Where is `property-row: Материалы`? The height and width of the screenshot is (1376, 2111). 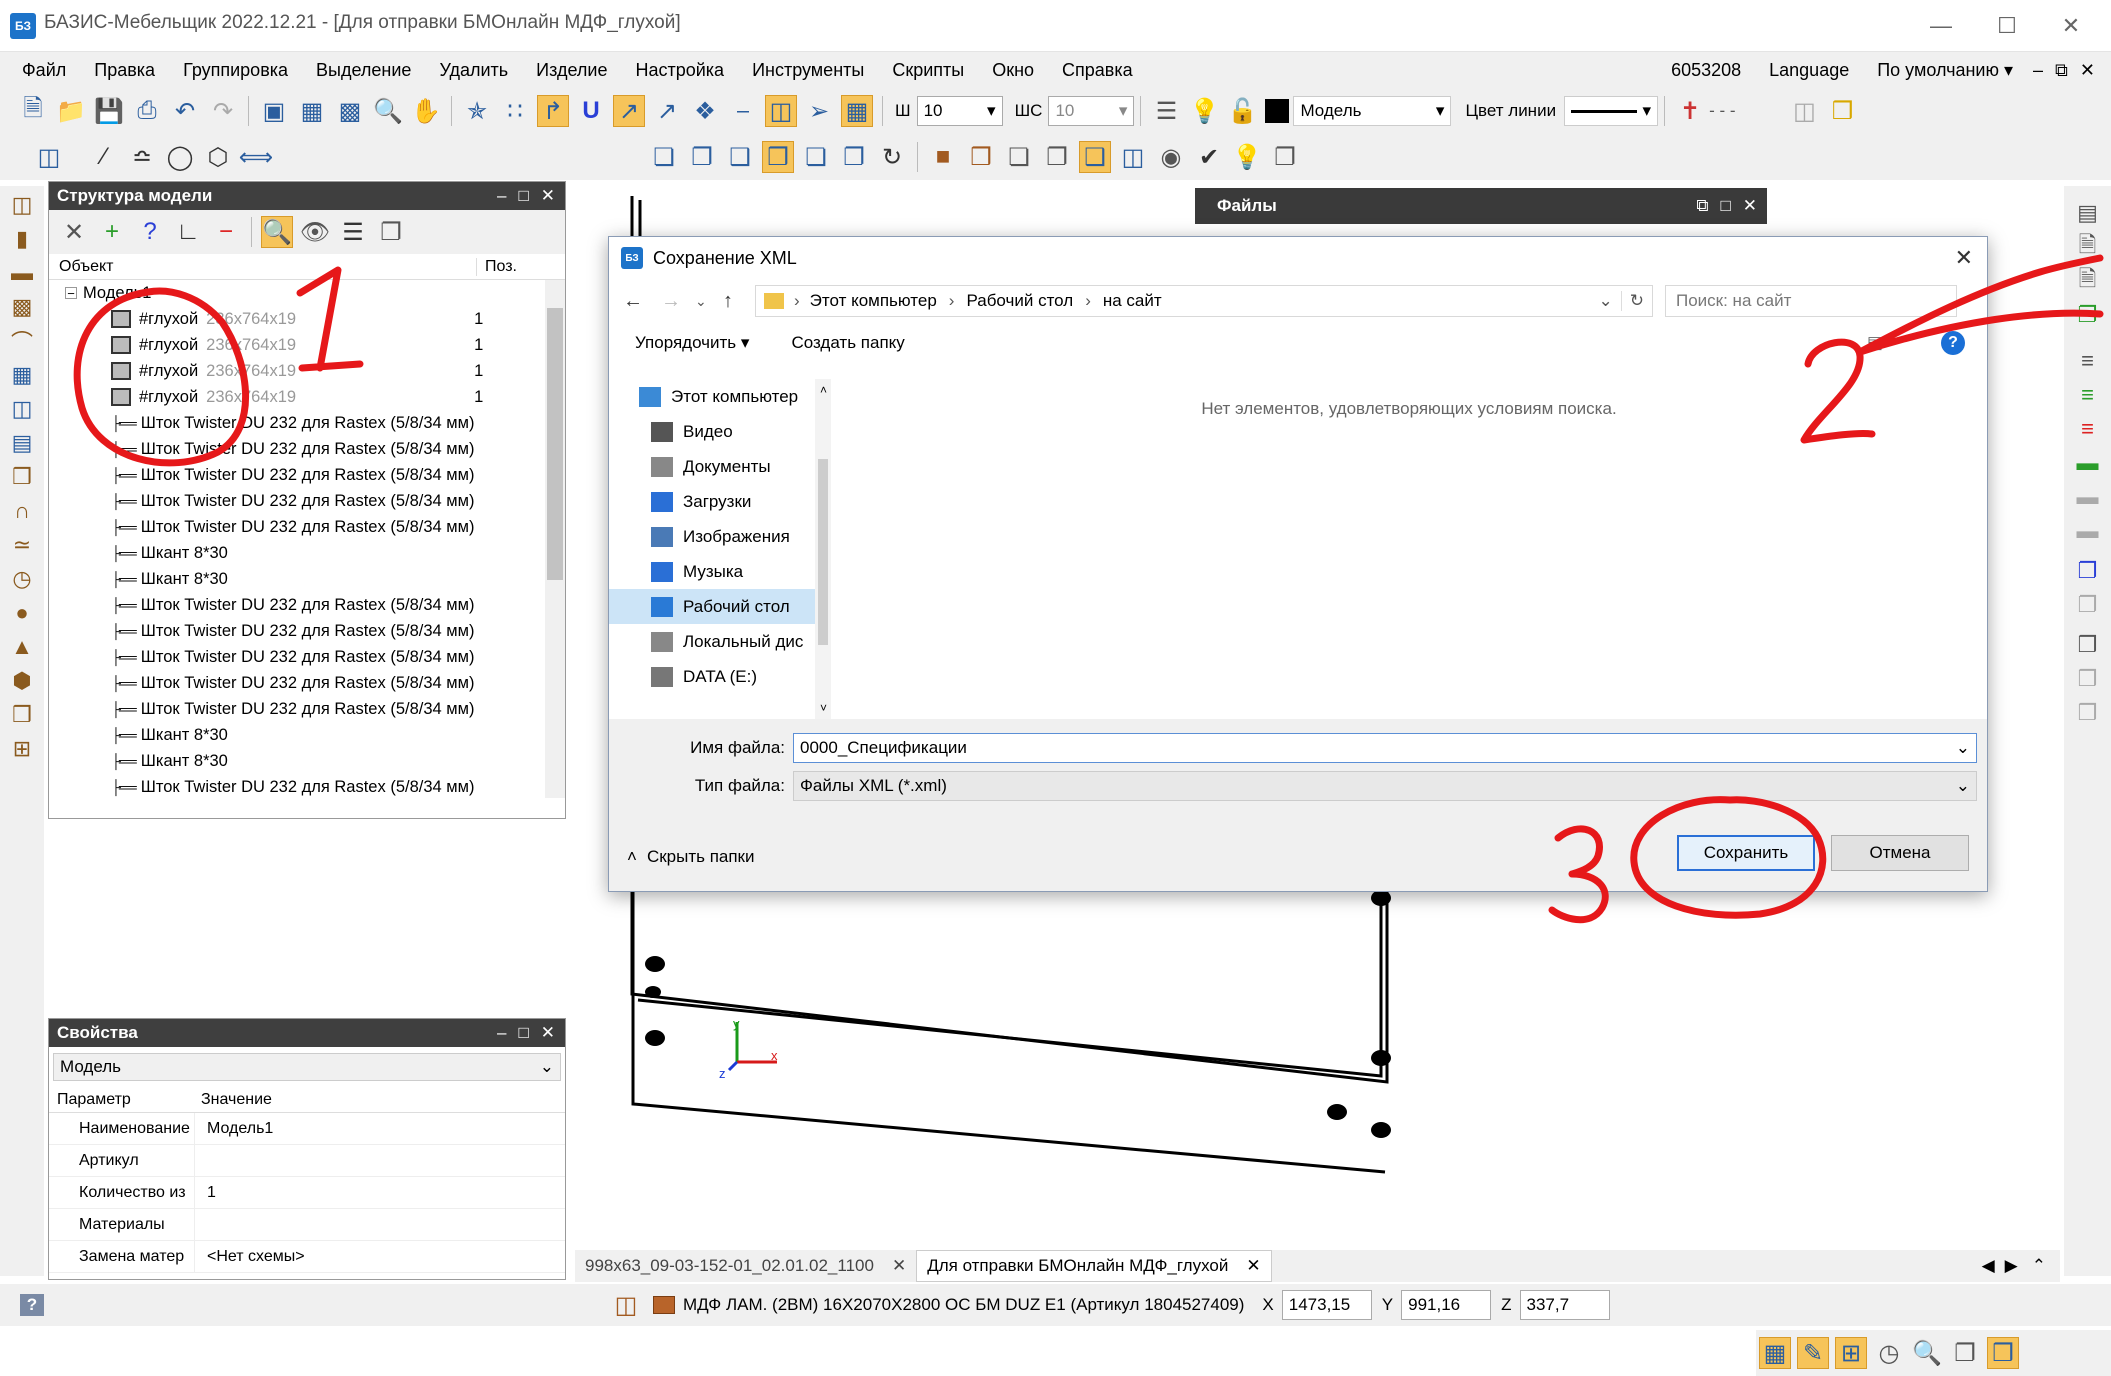 property-row: Материалы is located at coordinates (307, 1224).